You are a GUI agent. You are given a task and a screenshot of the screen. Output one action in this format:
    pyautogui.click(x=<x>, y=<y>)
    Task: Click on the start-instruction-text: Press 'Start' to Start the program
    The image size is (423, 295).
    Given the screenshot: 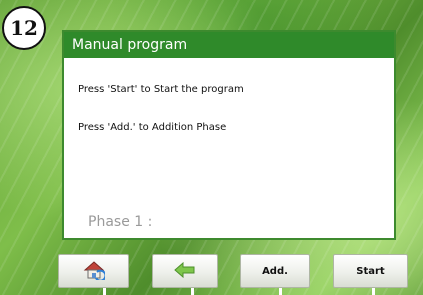 What is the action you would take?
    pyautogui.click(x=161, y=89)
    